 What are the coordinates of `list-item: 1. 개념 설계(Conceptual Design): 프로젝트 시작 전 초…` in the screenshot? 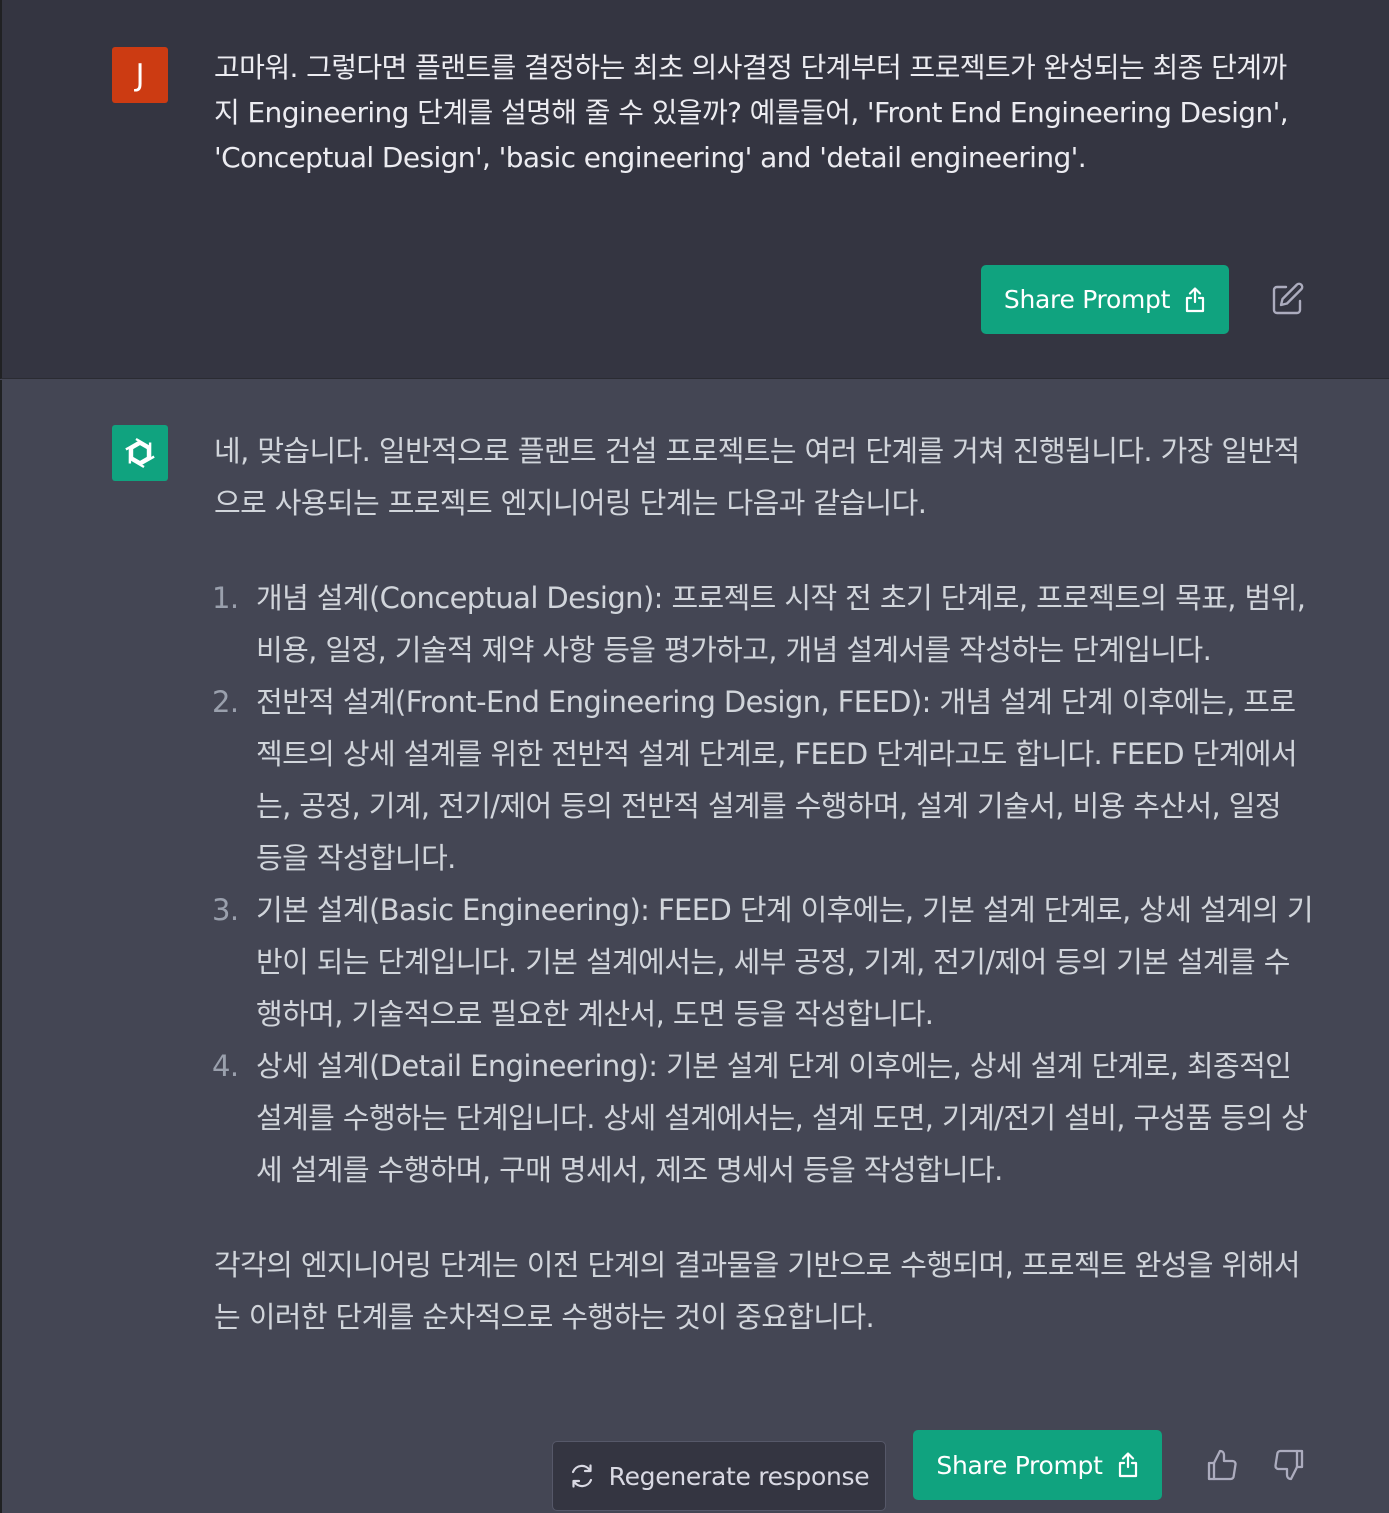 It's located at (763, 624).